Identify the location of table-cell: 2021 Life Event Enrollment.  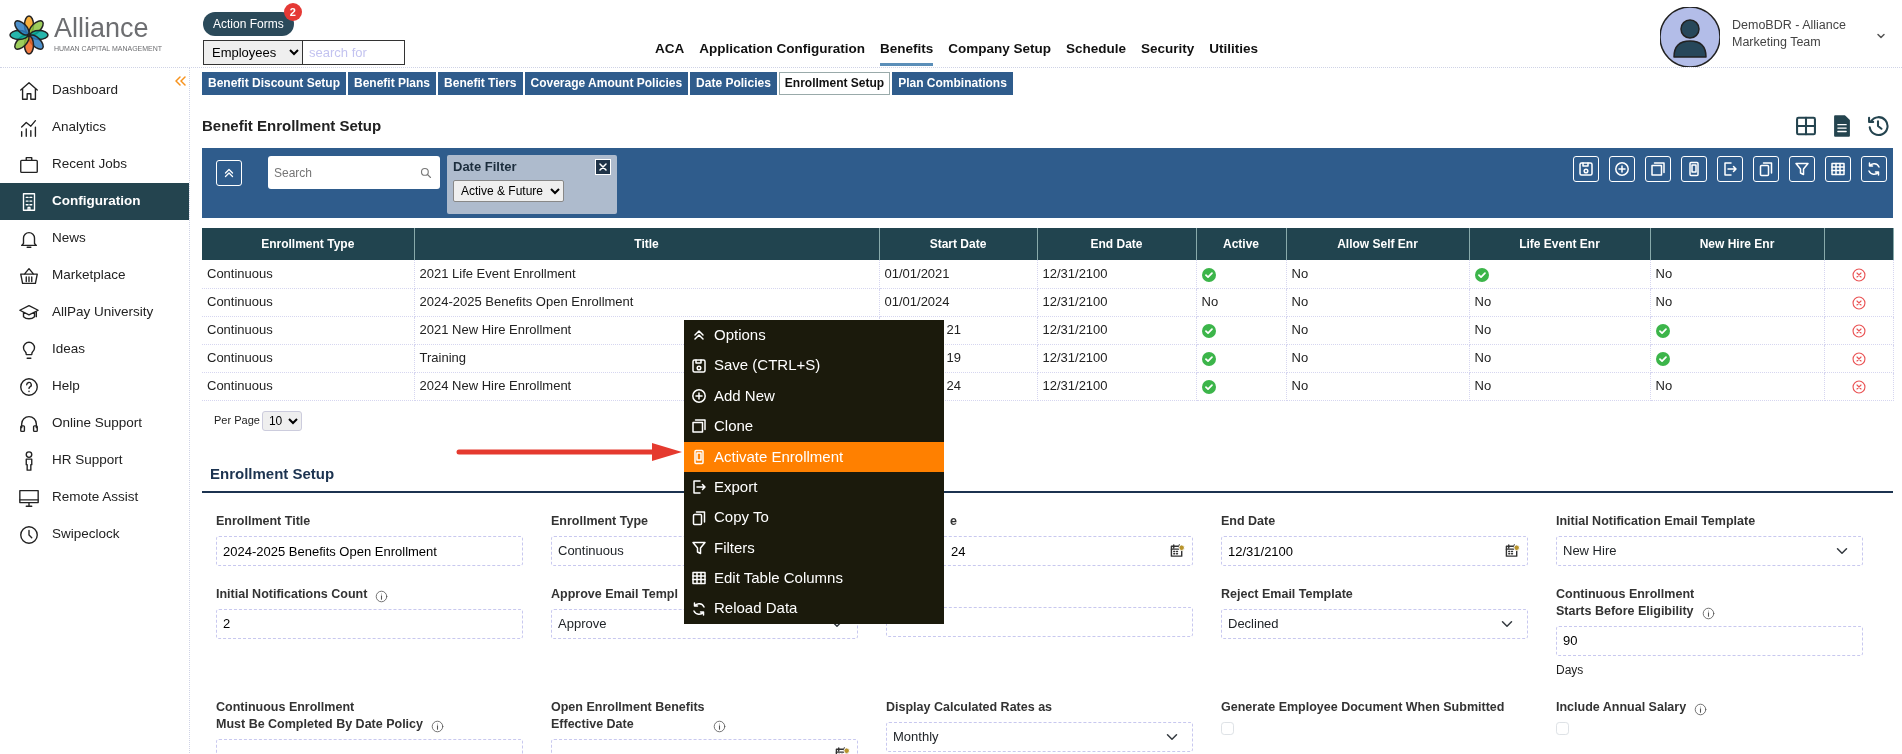
(646, 274).